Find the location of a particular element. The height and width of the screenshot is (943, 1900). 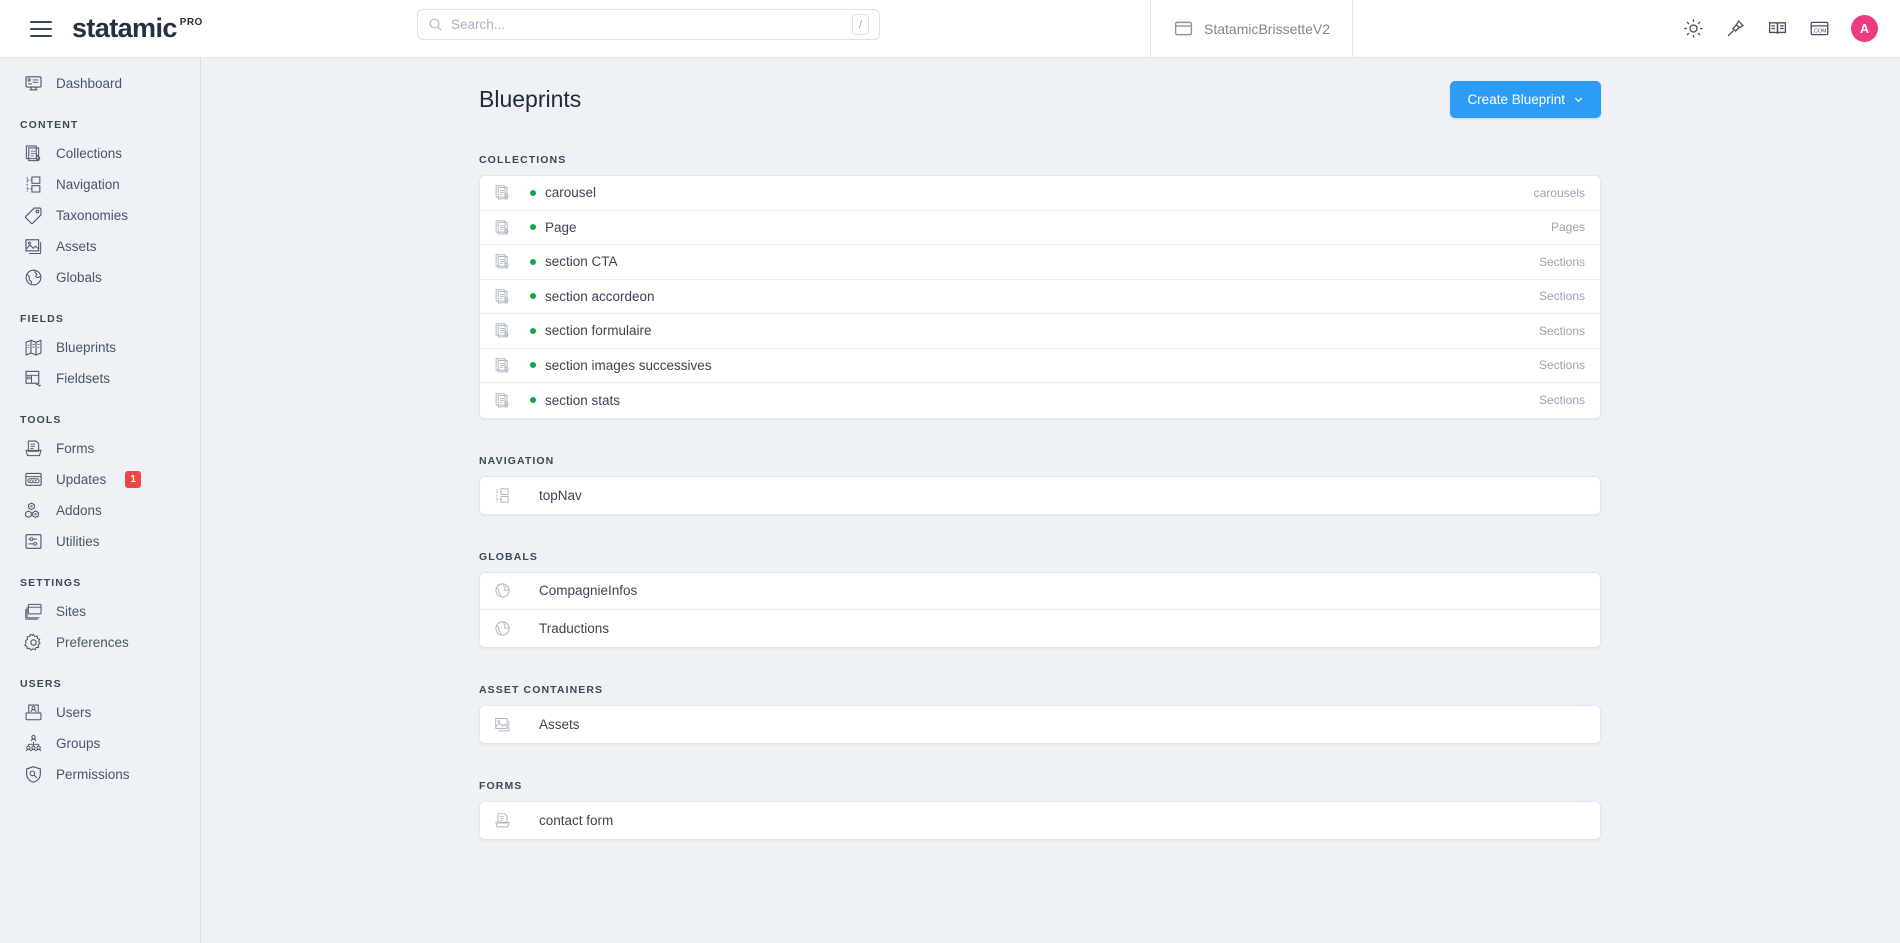

sidebar-item-navigation: Navigation is located at coordinates (100, 184).